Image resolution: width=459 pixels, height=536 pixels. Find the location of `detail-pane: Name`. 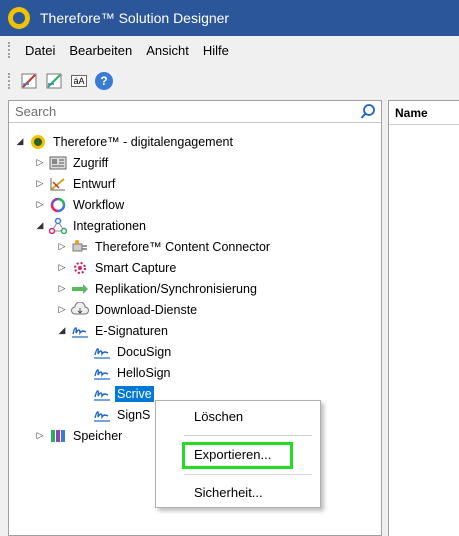

detail-pane: Name is located at coordinates (423, 318).